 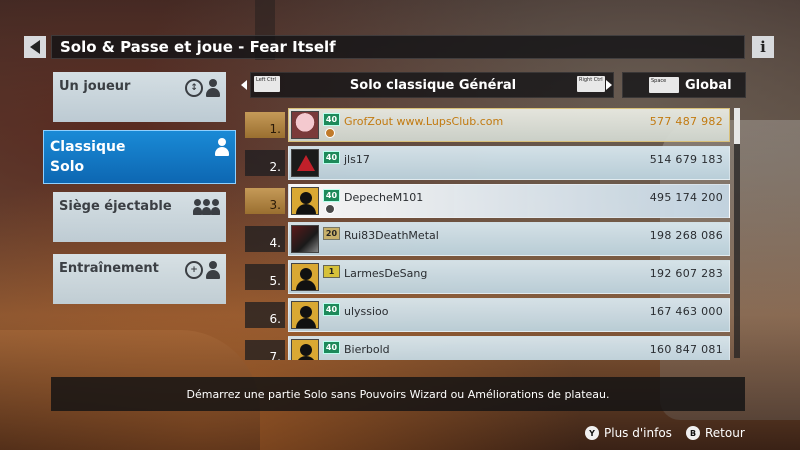 What do you see at coordinates (737, 233) in the screenshot?
I see `scrollbar` at bounding box center [737, 233].